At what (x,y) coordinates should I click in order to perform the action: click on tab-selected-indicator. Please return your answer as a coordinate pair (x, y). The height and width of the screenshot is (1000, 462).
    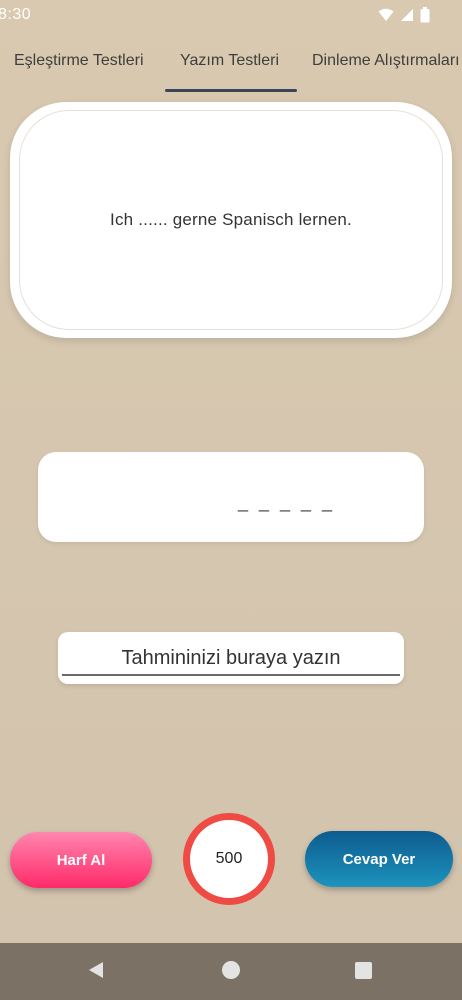
    Looking at the image, I should click on (231, 90).